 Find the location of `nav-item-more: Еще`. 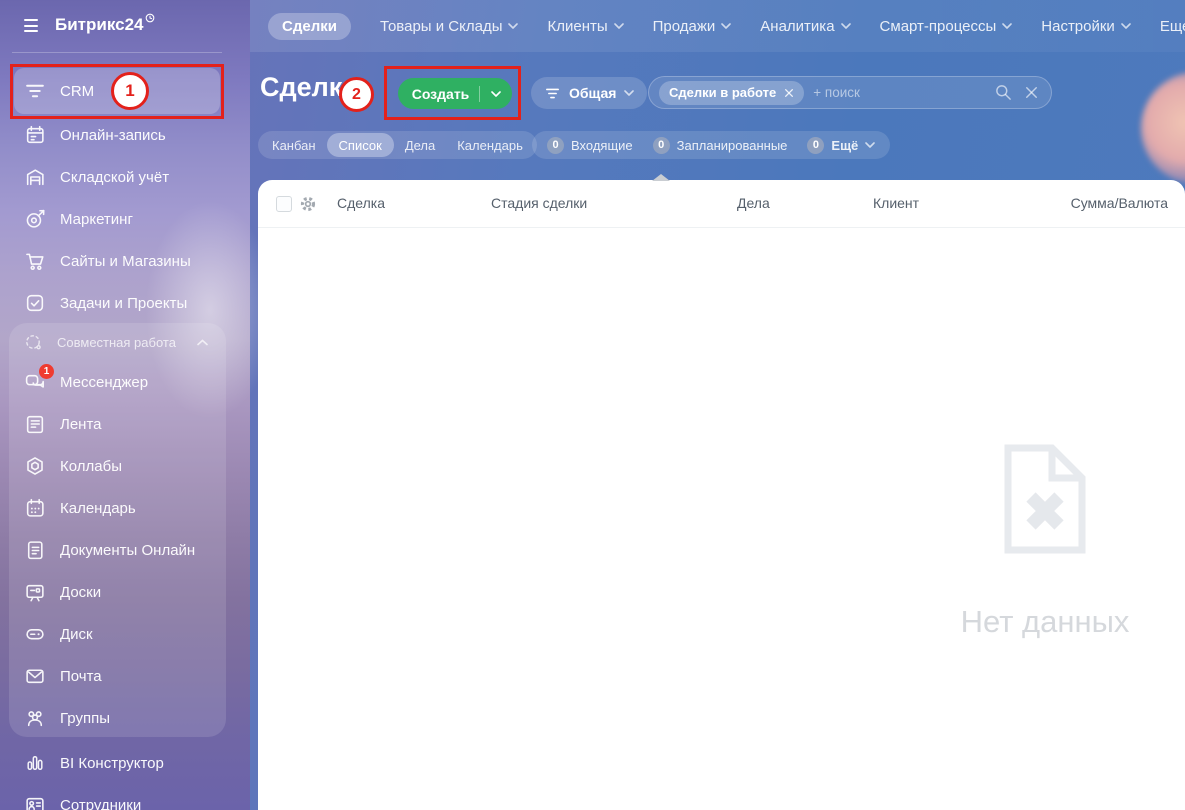

nav-item-more: Еще is located at coordinates (1172, 26).